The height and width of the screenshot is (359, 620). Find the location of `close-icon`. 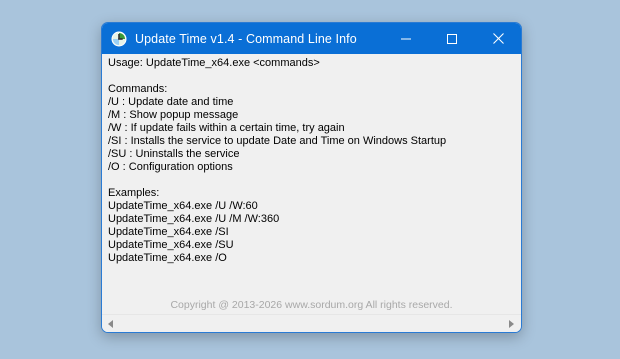

close-icon is located at coordinates (498, 38).